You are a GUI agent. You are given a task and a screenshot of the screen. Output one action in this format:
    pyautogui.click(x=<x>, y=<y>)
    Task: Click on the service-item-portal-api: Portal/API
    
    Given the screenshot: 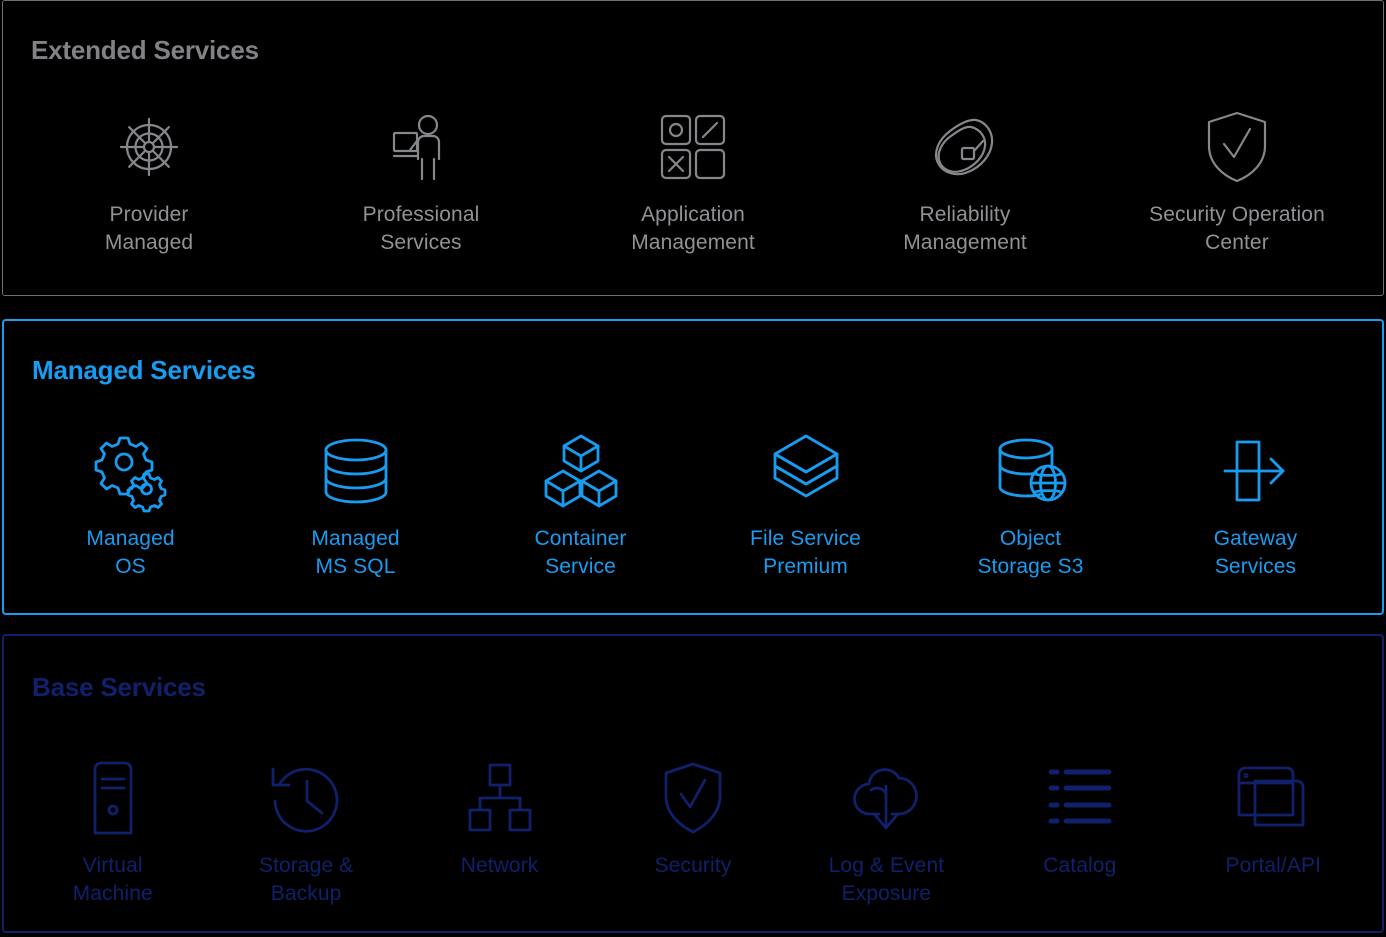 What is the action you would take?
    pyautogui.click(x=1273, y=819)
    